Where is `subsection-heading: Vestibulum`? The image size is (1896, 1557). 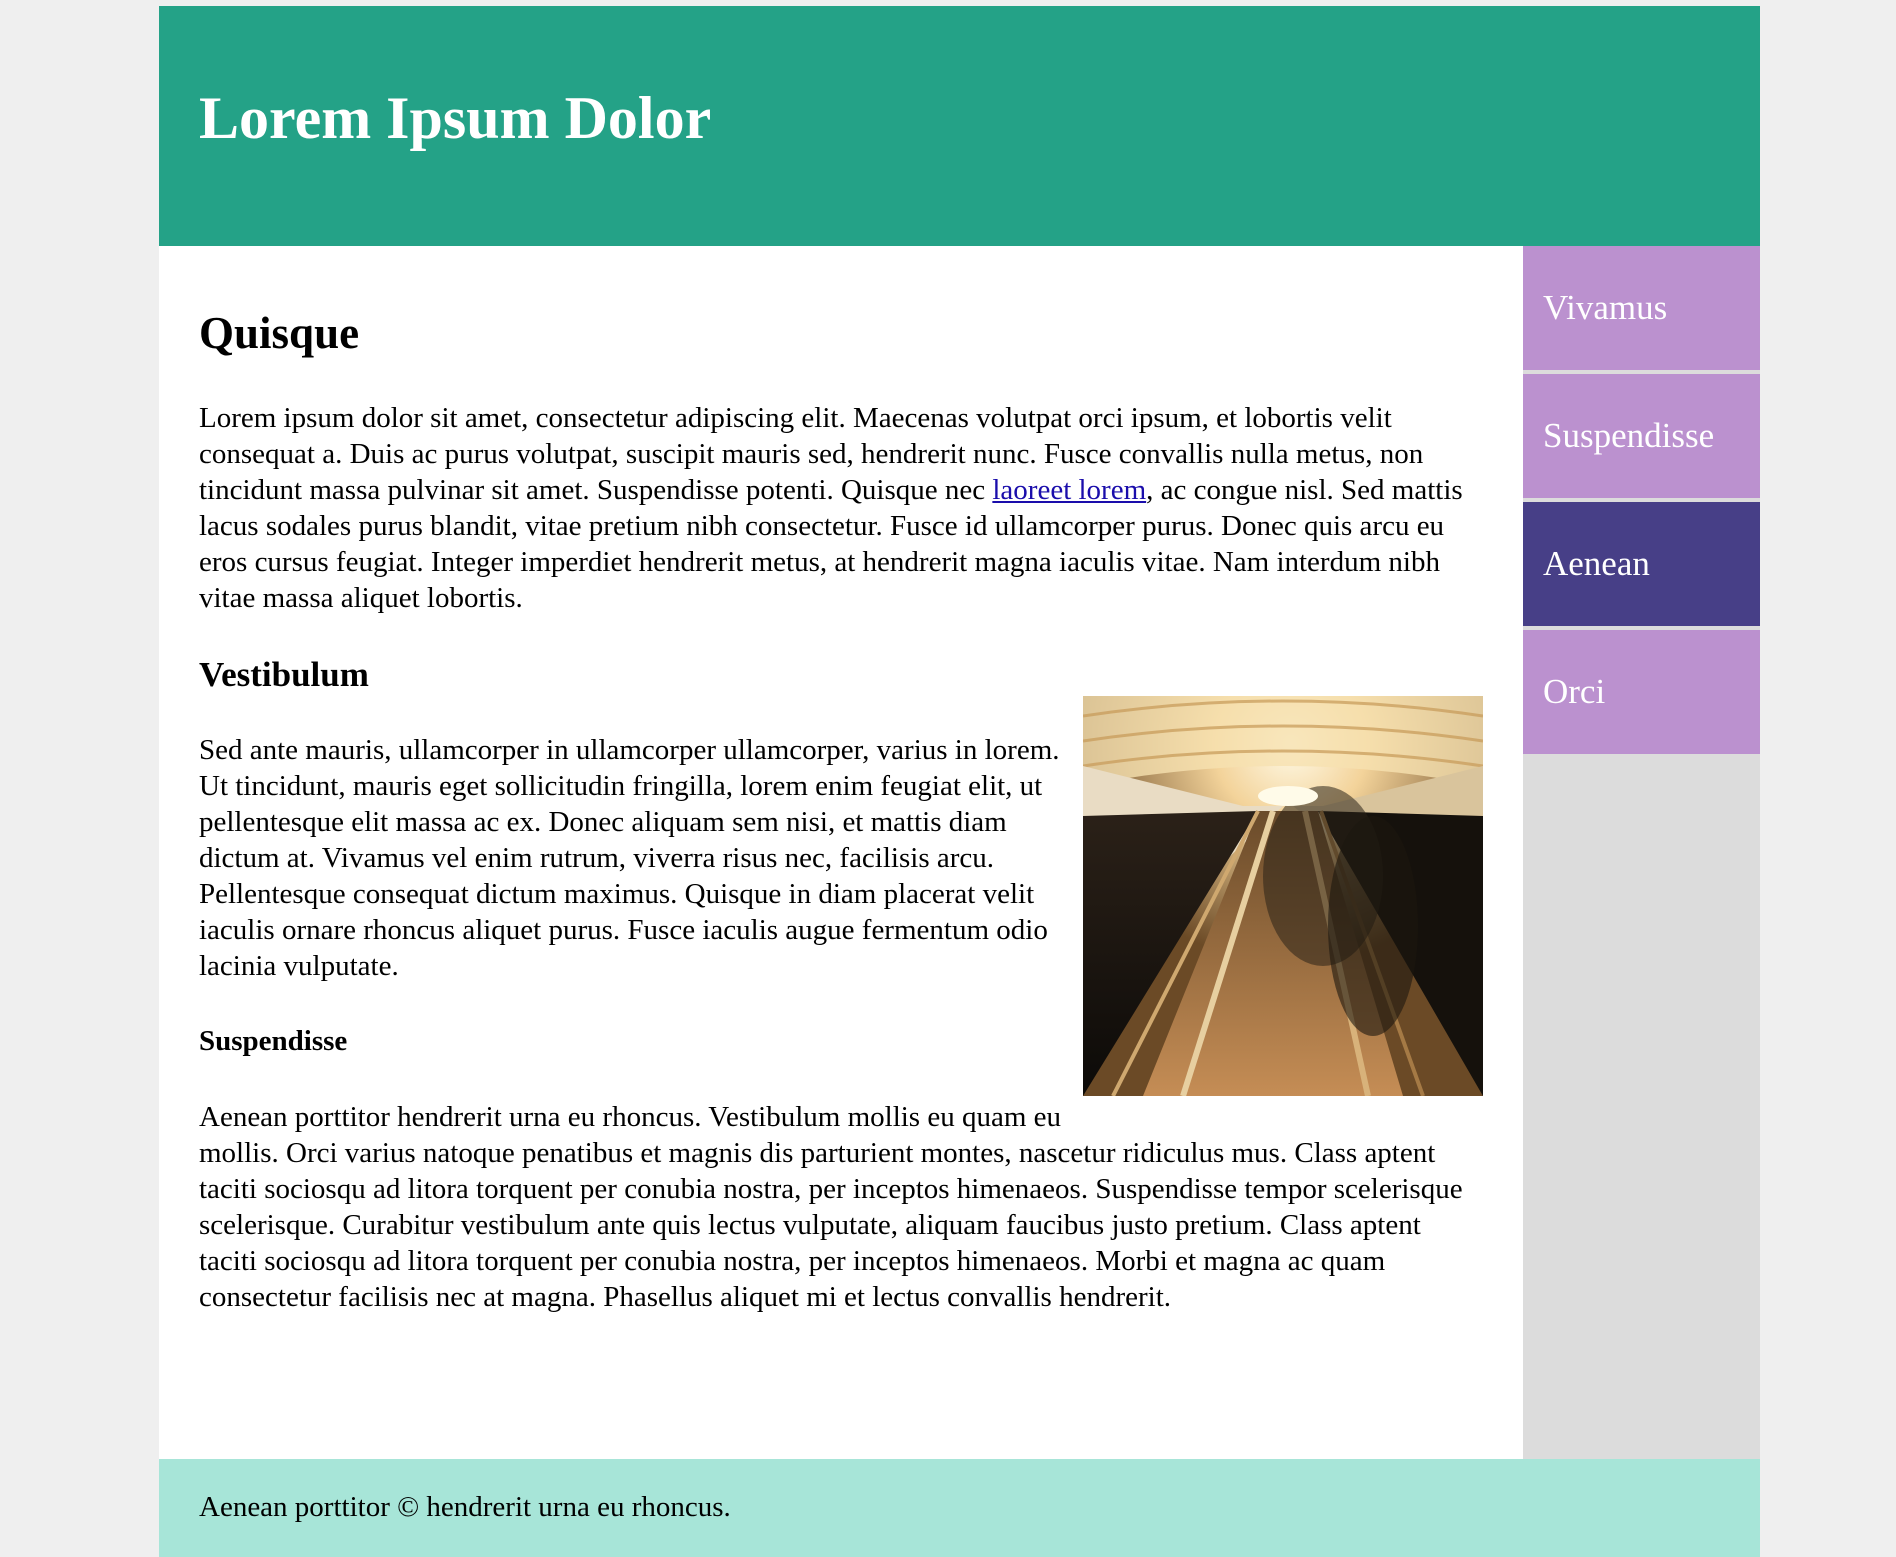
subsection-heading: Vestibulum is located at coordinates (284, 674).